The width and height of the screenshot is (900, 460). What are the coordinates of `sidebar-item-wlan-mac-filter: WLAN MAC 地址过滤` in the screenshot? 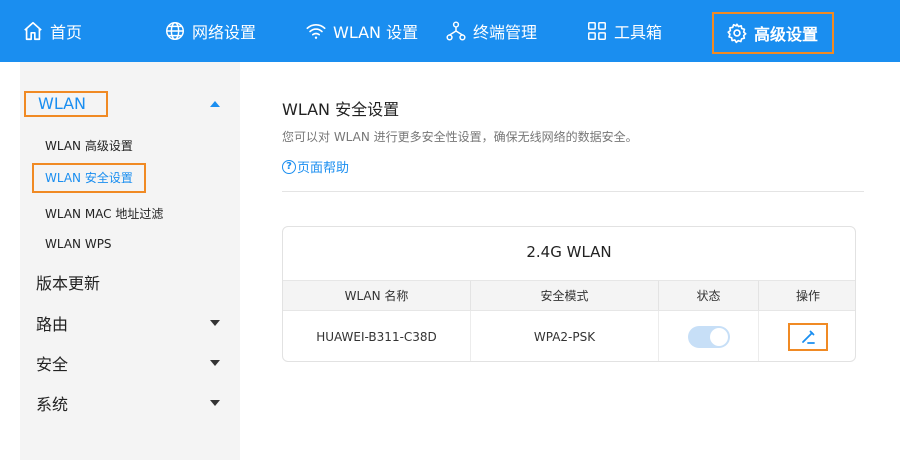 It's located at (104, 213).